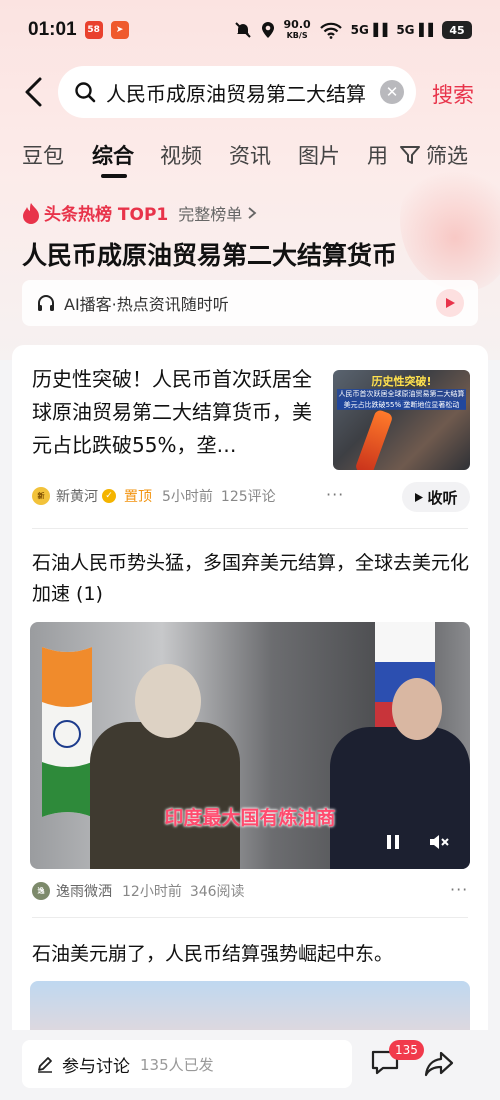 The image size is (500, 1100). What do you see at coordinates (297, 35) in the screenshot?
I see `speed-unit: KB/S` at bounding box center [297, 35].